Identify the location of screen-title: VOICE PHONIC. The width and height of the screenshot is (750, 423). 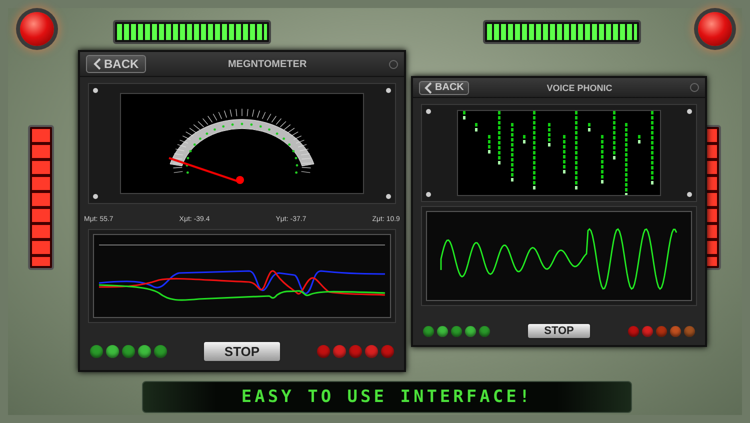
(580, 87).